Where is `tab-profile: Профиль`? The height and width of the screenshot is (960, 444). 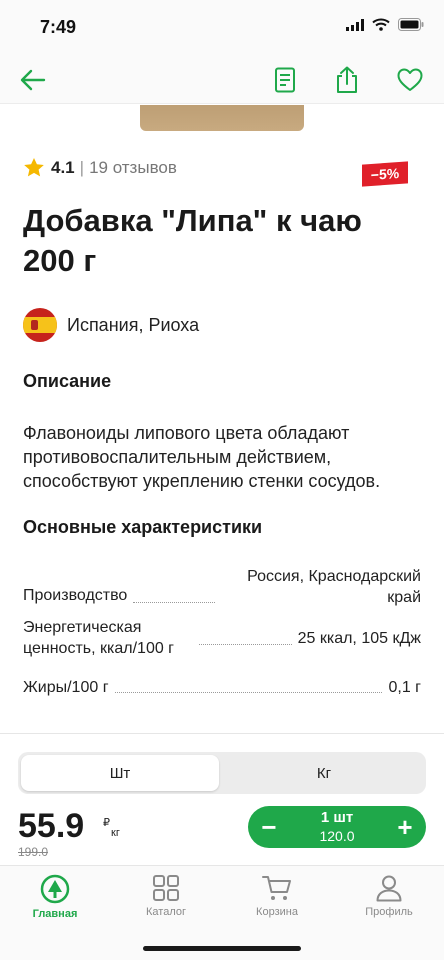
tab-profile: Профиль is located at coordinates (389, 896).